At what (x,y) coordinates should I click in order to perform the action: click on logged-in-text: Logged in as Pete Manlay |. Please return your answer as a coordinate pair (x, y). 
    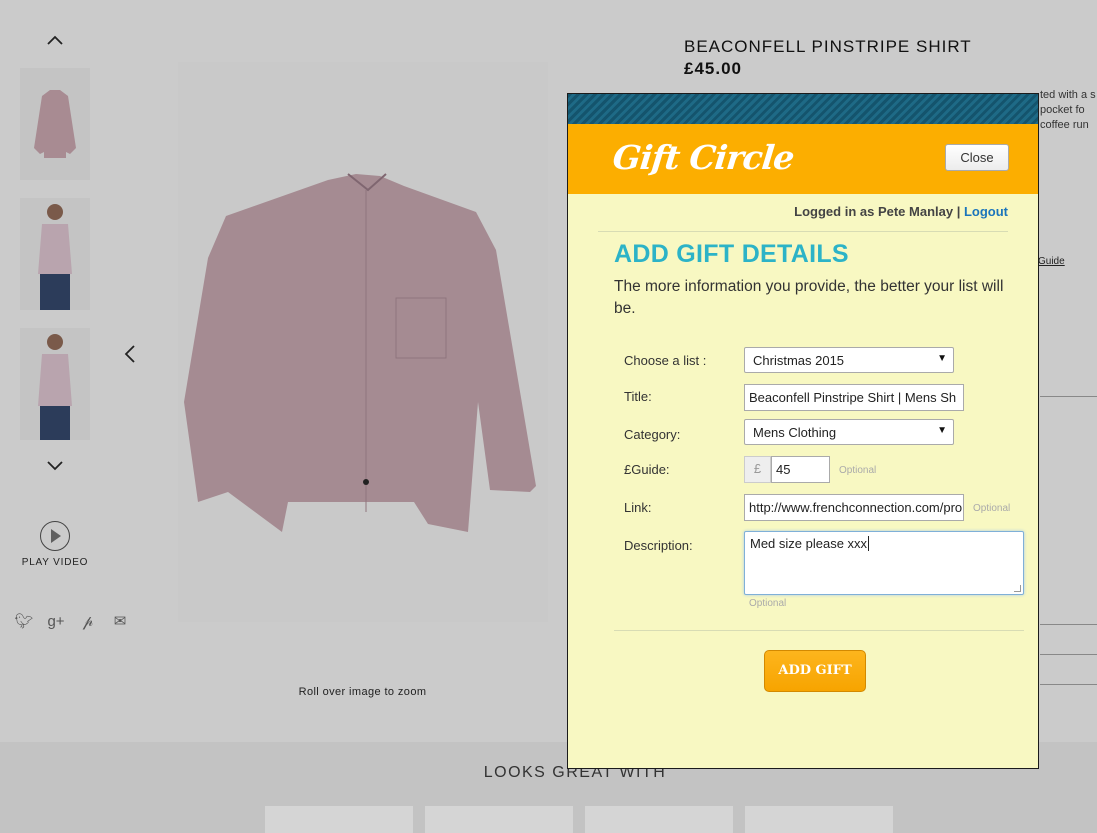
    Looking at the image, I should click on (879, 211).